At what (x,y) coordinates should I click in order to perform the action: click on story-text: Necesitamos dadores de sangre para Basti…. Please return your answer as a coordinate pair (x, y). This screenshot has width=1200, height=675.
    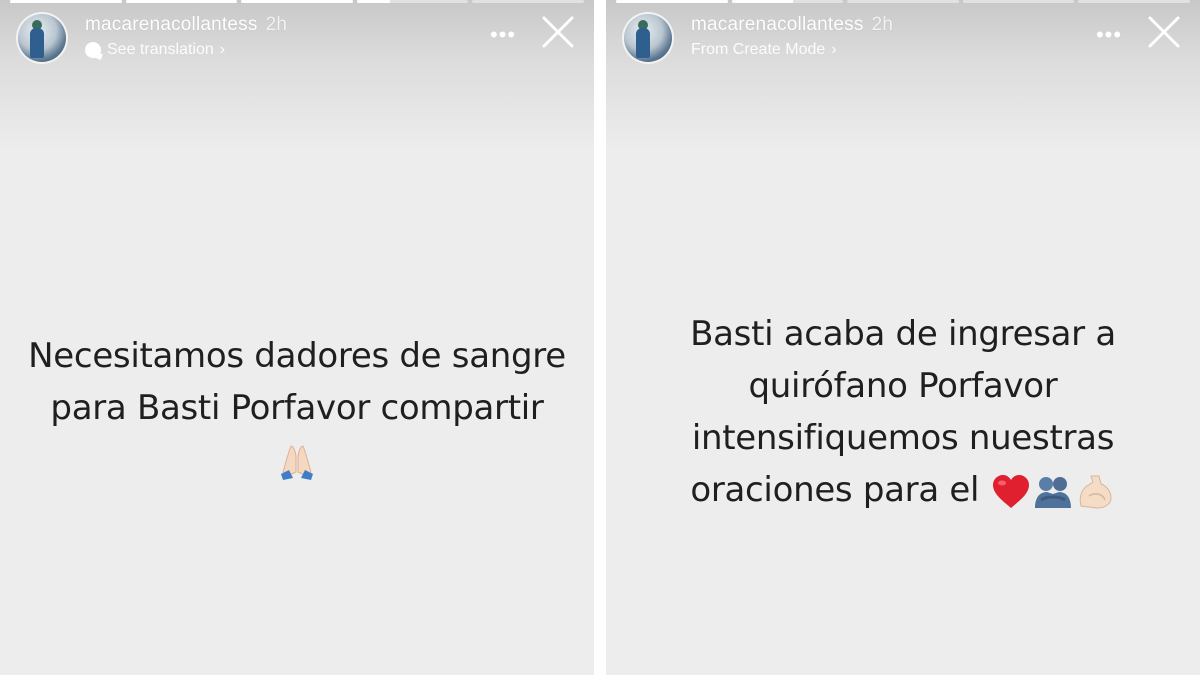
    Looking at the image, I should click on (297, 408).